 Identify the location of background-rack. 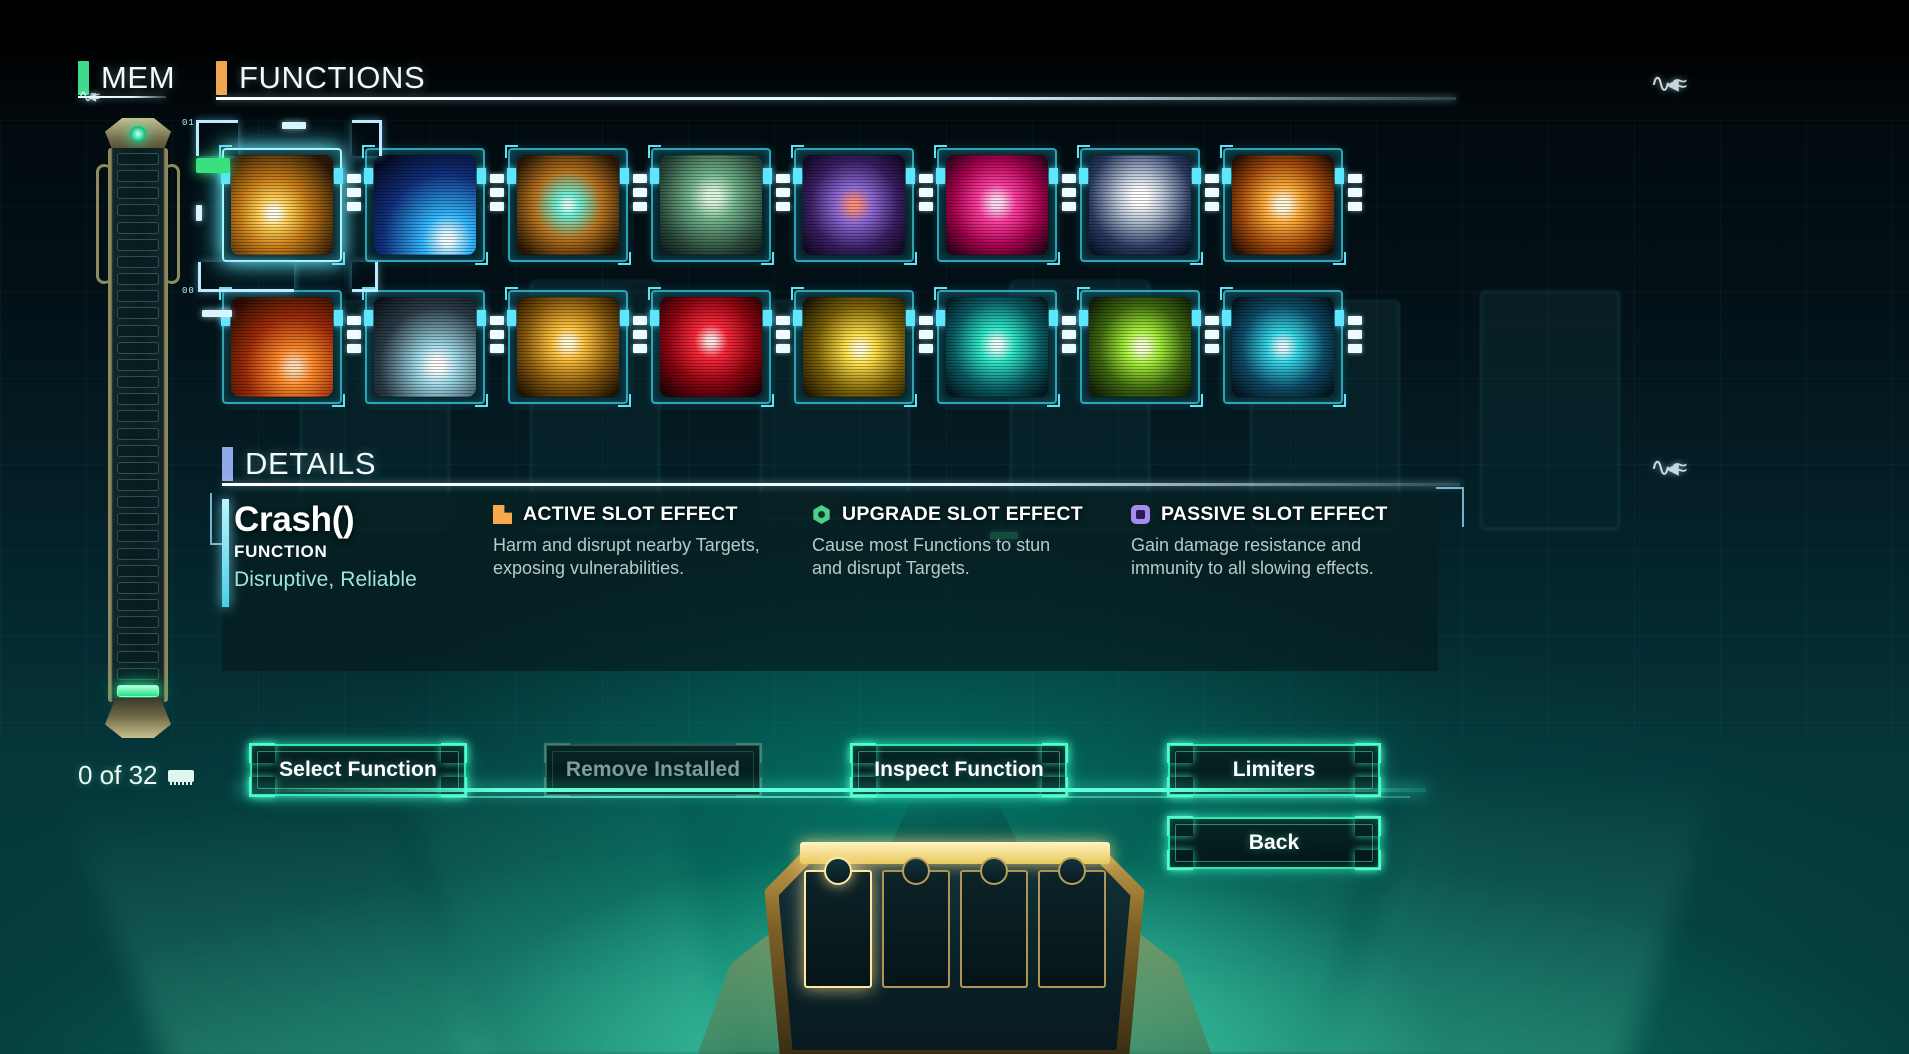
(1550, 410).